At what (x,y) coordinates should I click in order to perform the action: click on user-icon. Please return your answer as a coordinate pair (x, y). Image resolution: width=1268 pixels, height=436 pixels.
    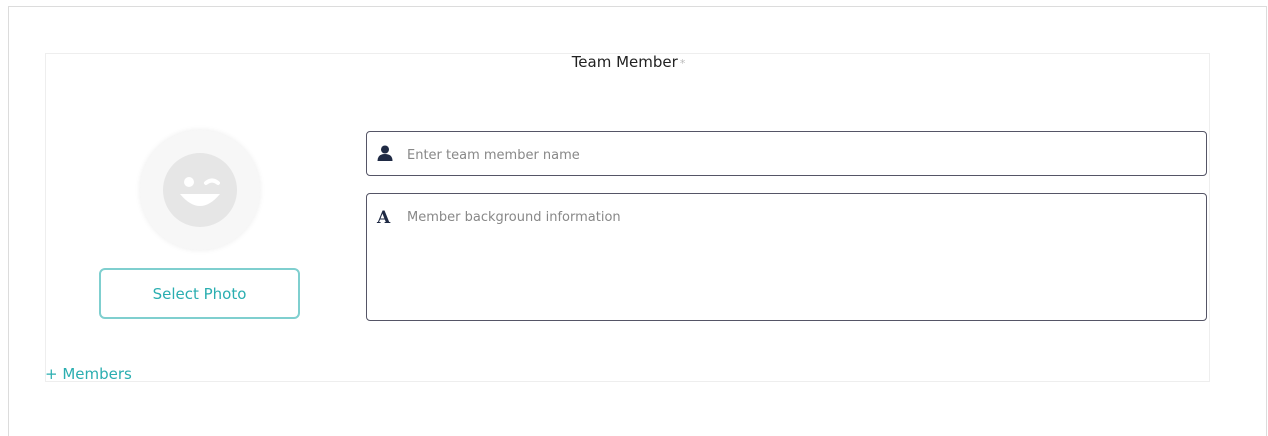
    Looking at the image, I should click on (385, 155).